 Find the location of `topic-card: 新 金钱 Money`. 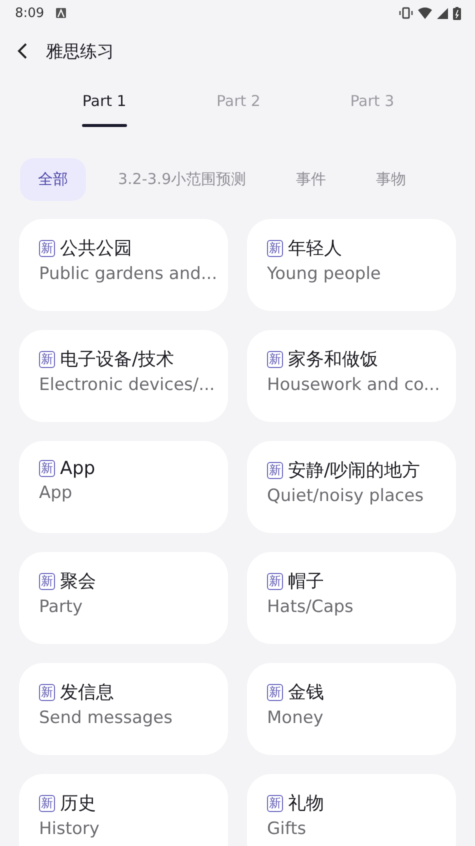

topic-card: 新 金钱 Money is located at coordinates (351, 709).